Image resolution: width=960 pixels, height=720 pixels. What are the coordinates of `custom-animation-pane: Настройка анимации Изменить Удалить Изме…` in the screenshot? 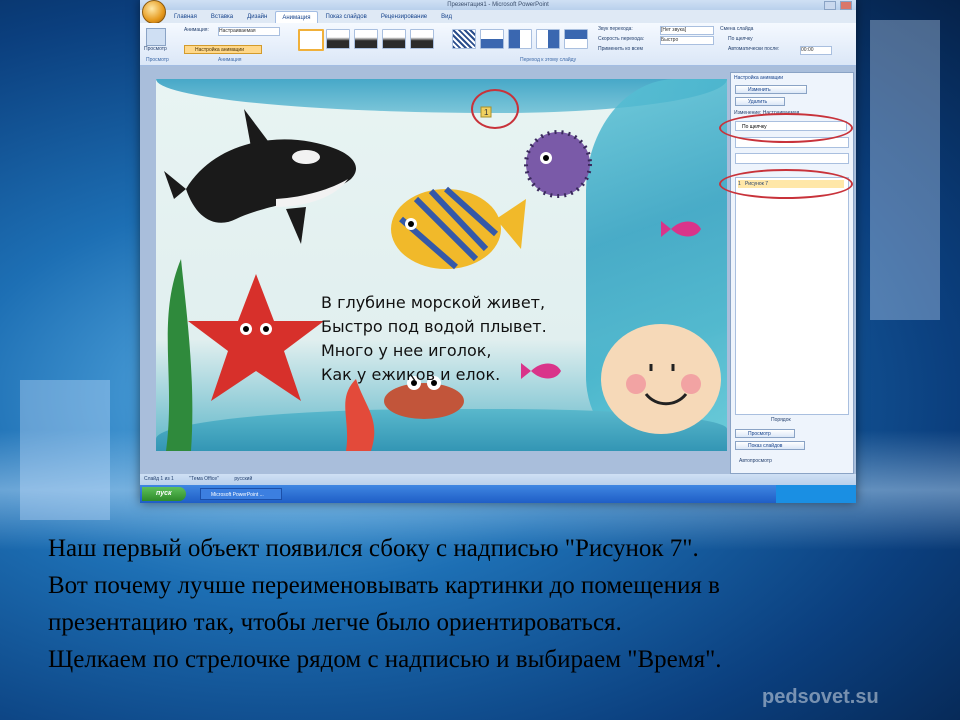 It's located at (786, 273).